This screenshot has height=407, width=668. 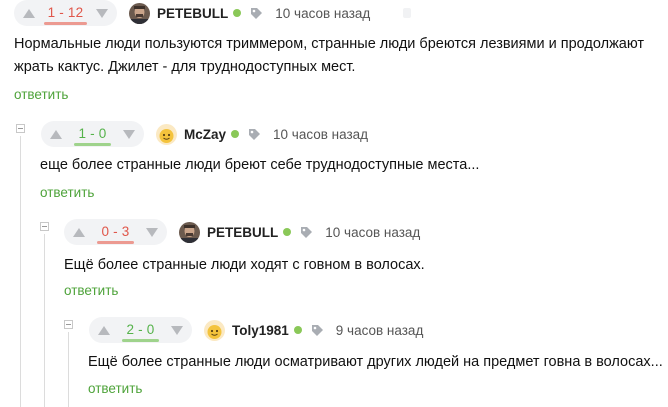 I want to click on rating-score: 2 - 0, so click(x=140, y=332).